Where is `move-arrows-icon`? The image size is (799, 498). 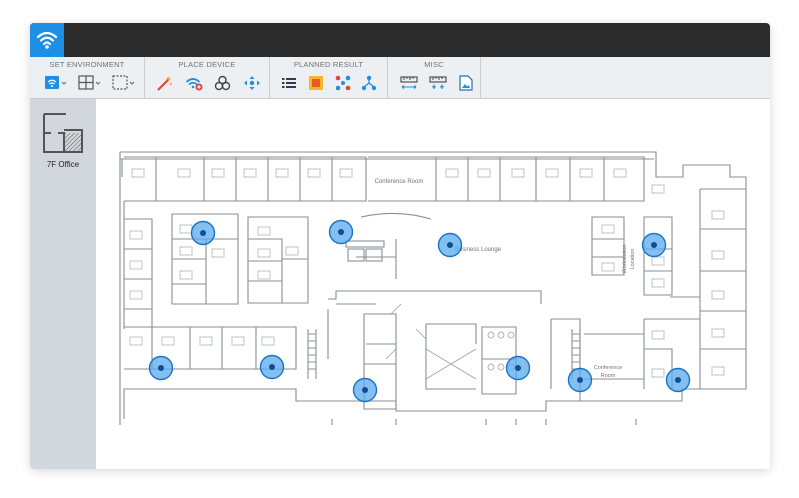 move-arrows-icon is located at coordinates (252, 83).